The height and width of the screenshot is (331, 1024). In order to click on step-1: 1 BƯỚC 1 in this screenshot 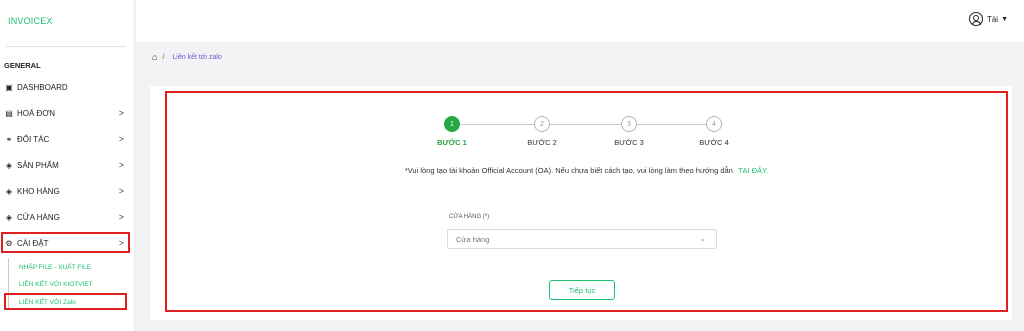, I will do `click(452, 131)`.